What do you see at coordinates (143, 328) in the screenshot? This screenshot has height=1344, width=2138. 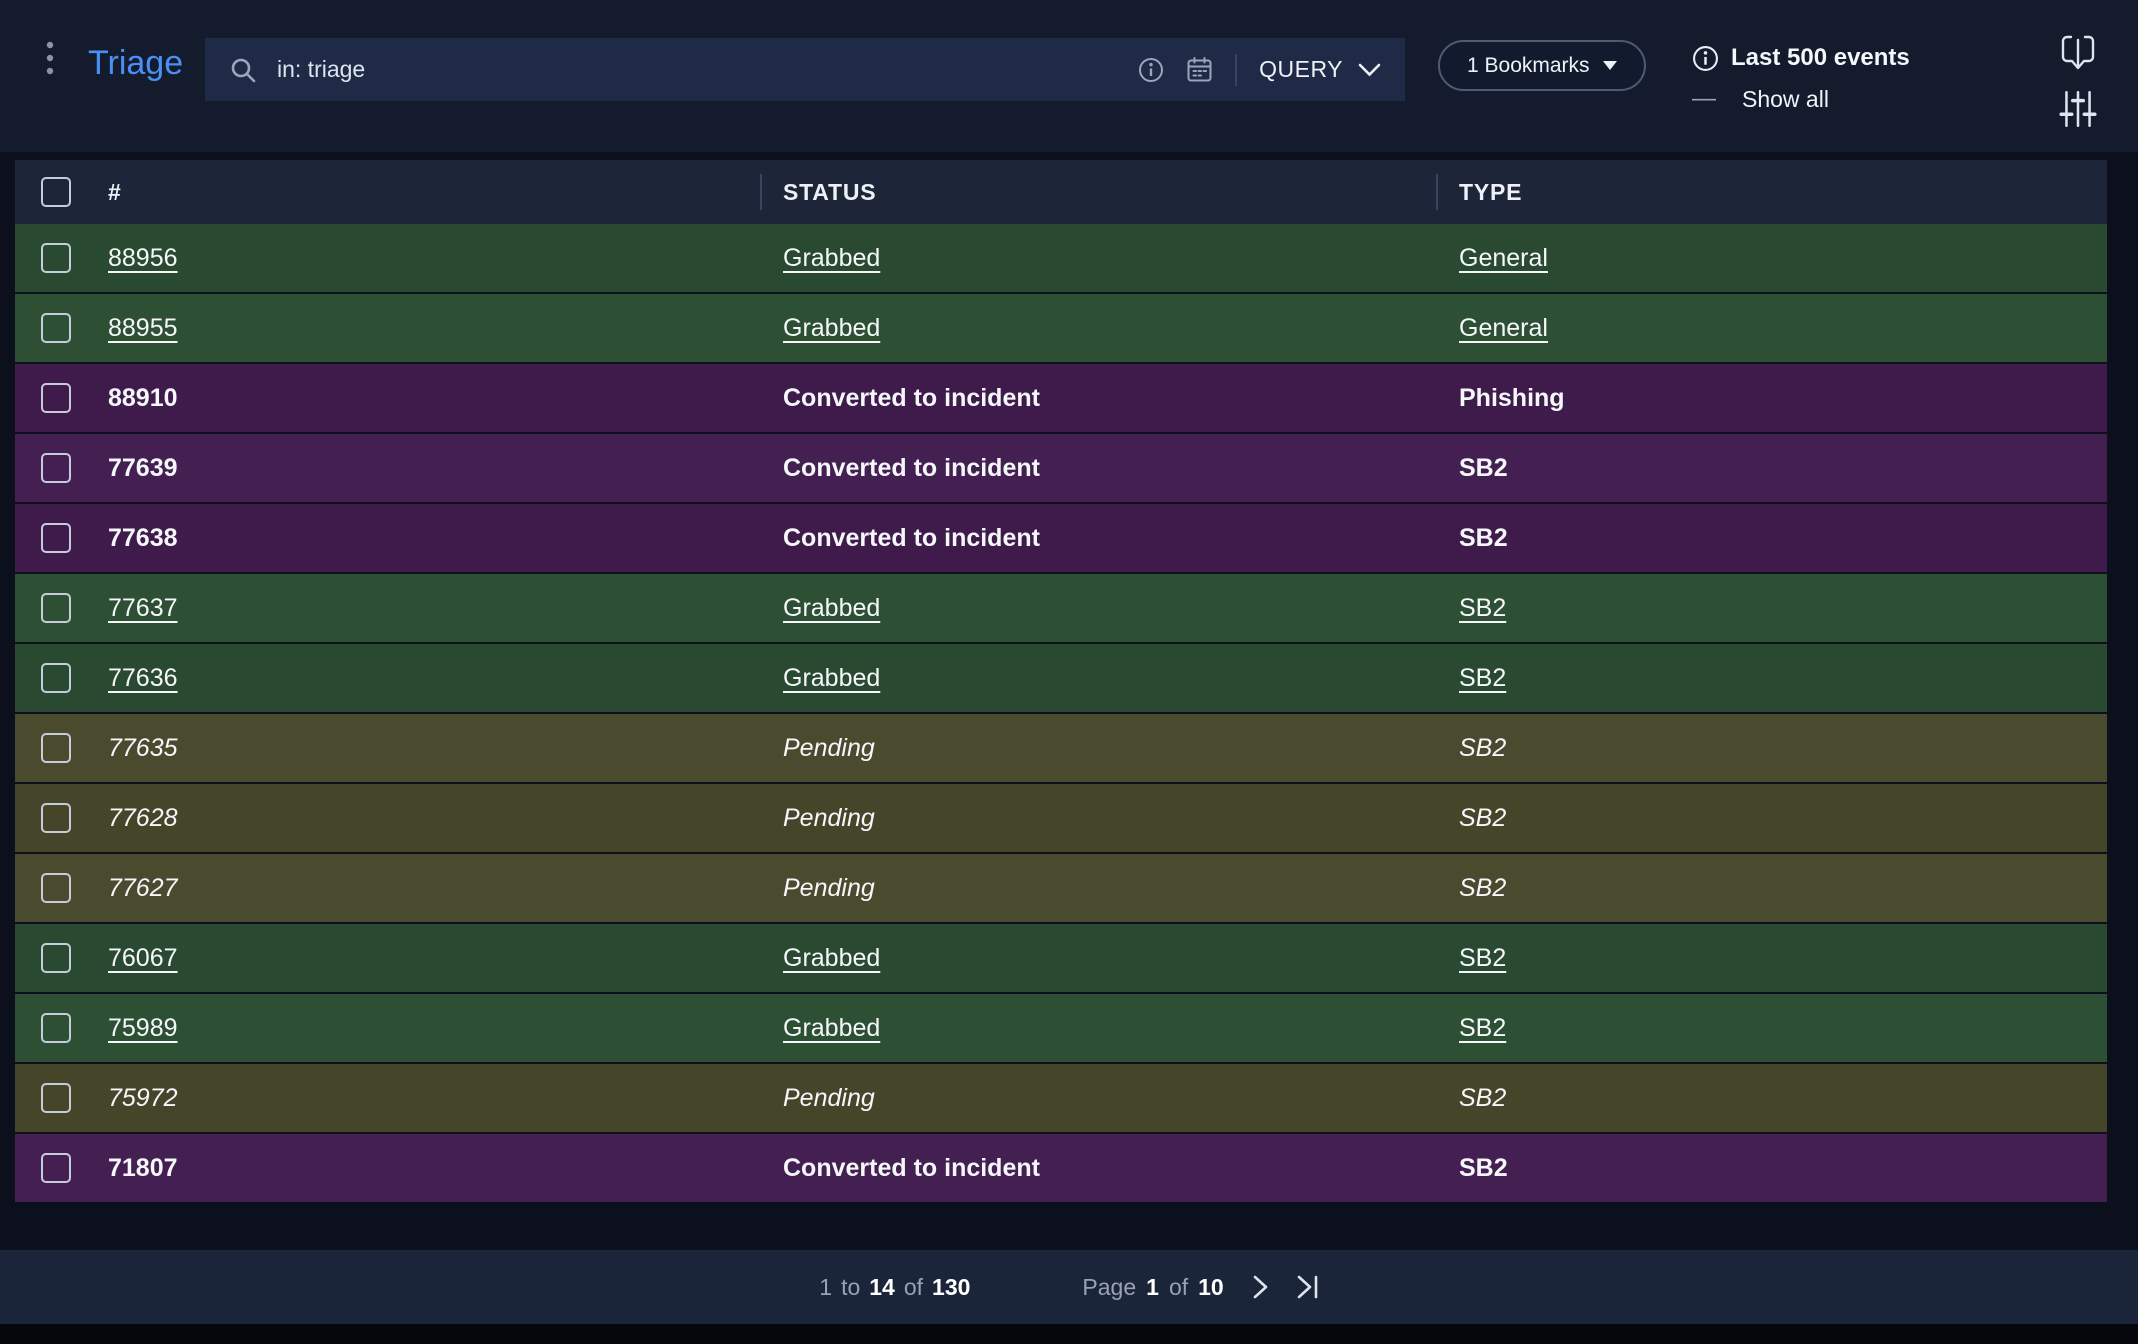 I see `event-id-link: 88955` at bounding box center [143, 328].